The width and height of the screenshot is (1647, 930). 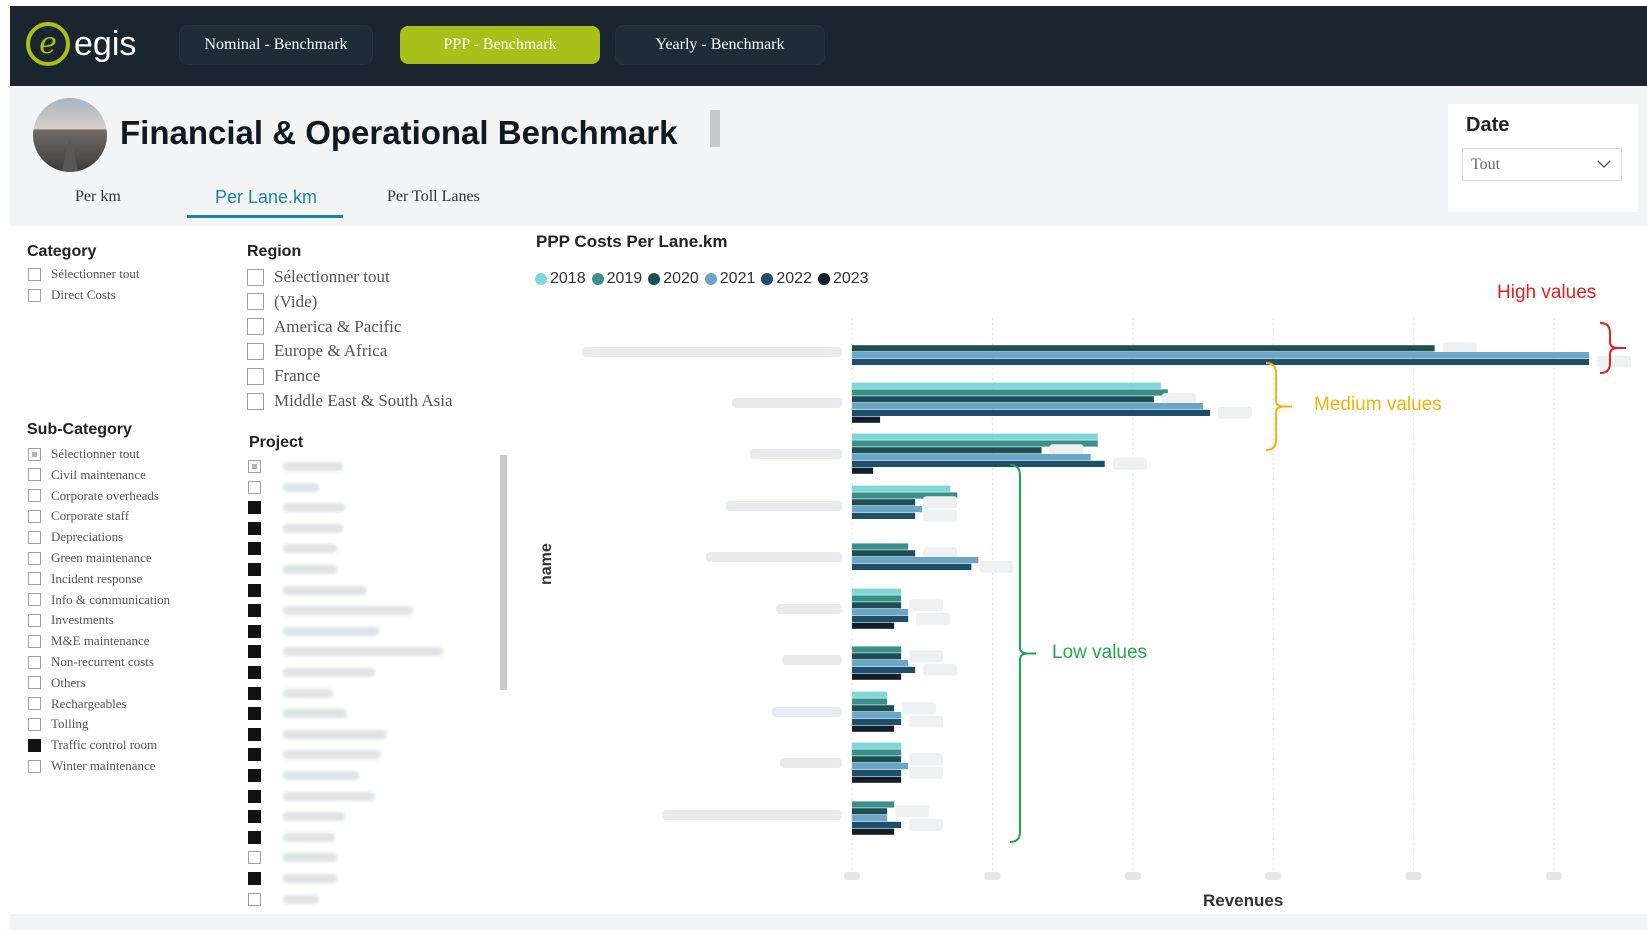 I want to click on nav-yearly-benchmark: Yearly - Benchmark, so click(x=720, y=45).